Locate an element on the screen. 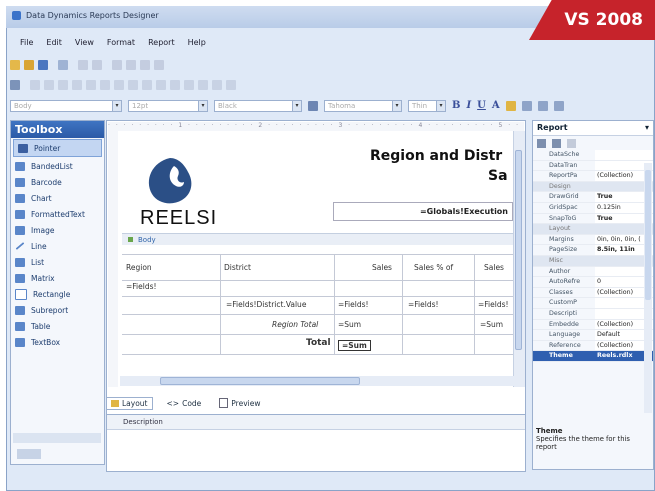  designer-hscroll-thumb is located at coordinates (260, 381).